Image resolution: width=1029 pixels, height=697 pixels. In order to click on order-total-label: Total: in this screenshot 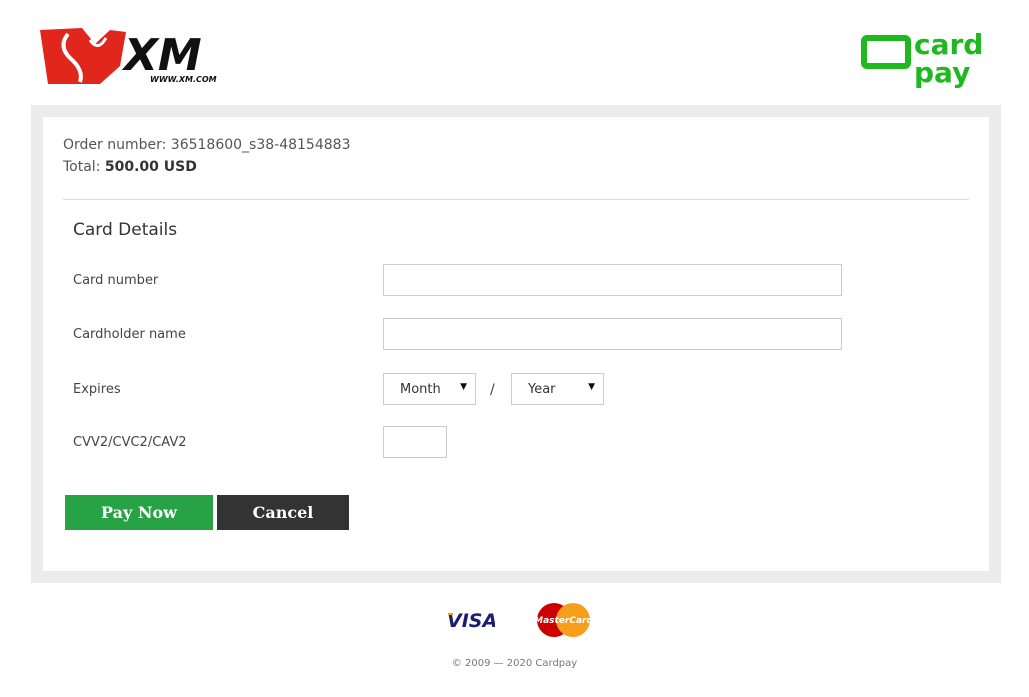, I will do `click(84, 167)`.